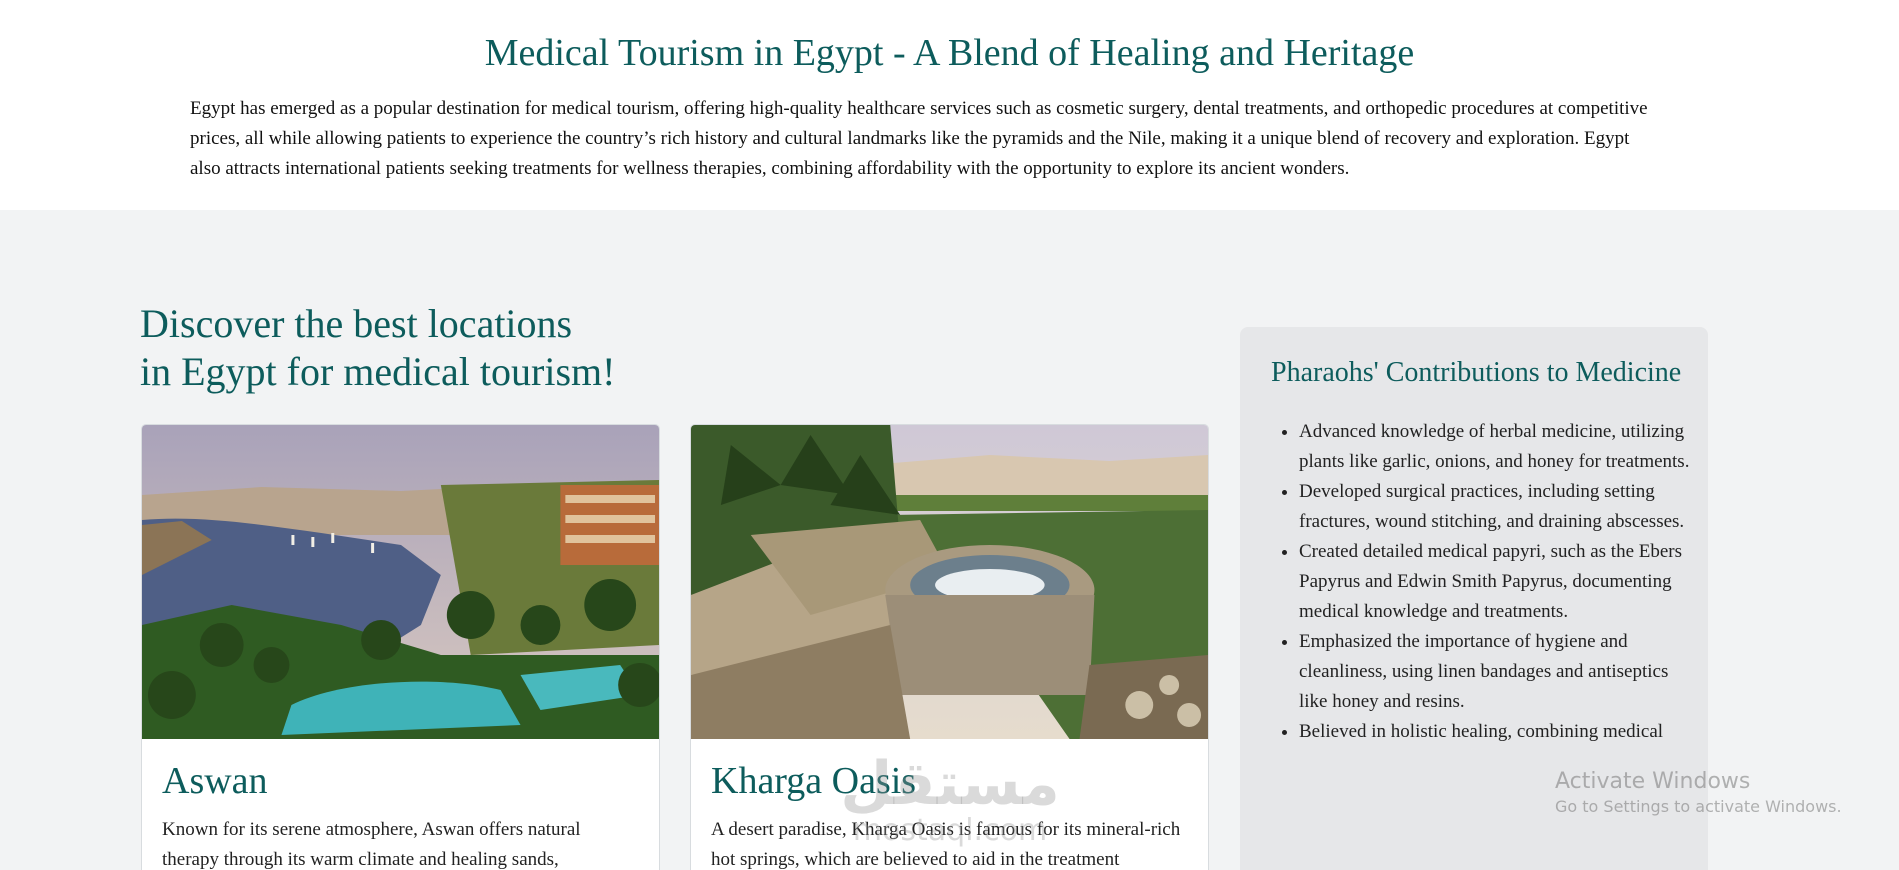 This screenshot has height=870, width=1899. I want to click on kharga-oasis-photo, so click(949, 582).